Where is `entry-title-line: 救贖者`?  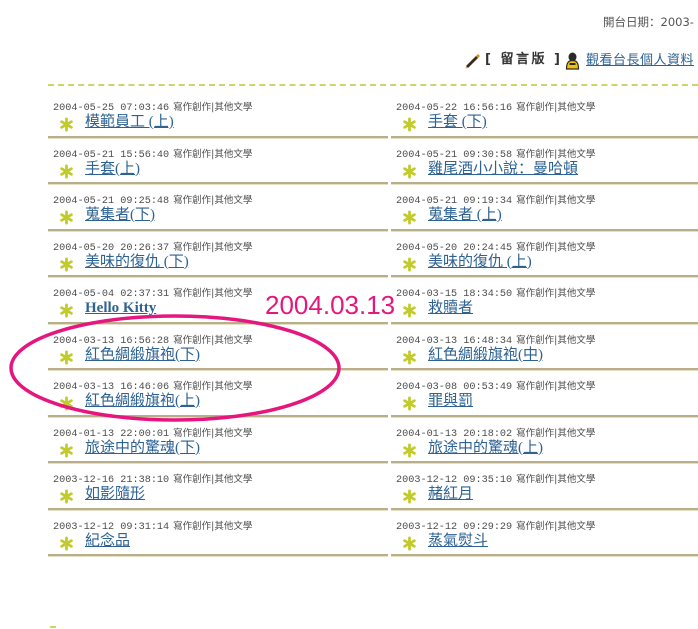
entry-title-line: 救贖者 is located at coordinates (550, 308).